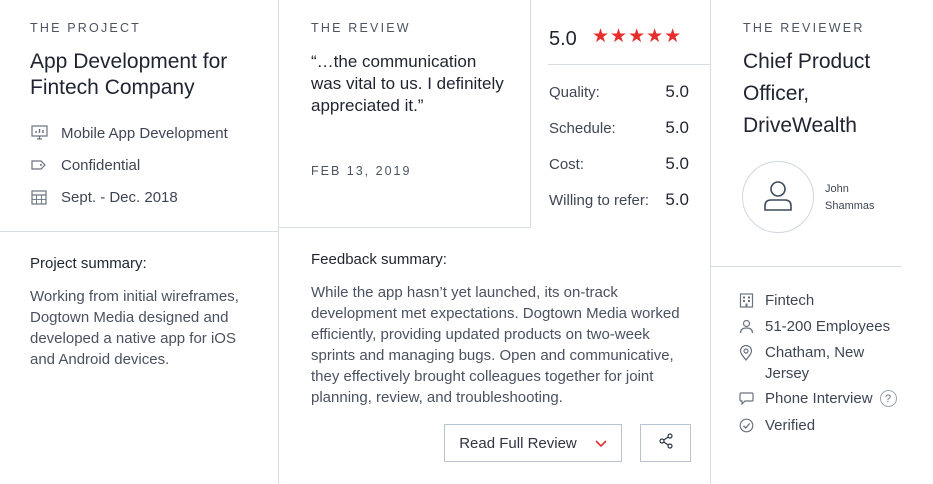 This screenshot has height=484, width=933. Describe the element at coordinates (574, 92) in the screenshot. I see `rating-quality-label: Quality:` at that location.